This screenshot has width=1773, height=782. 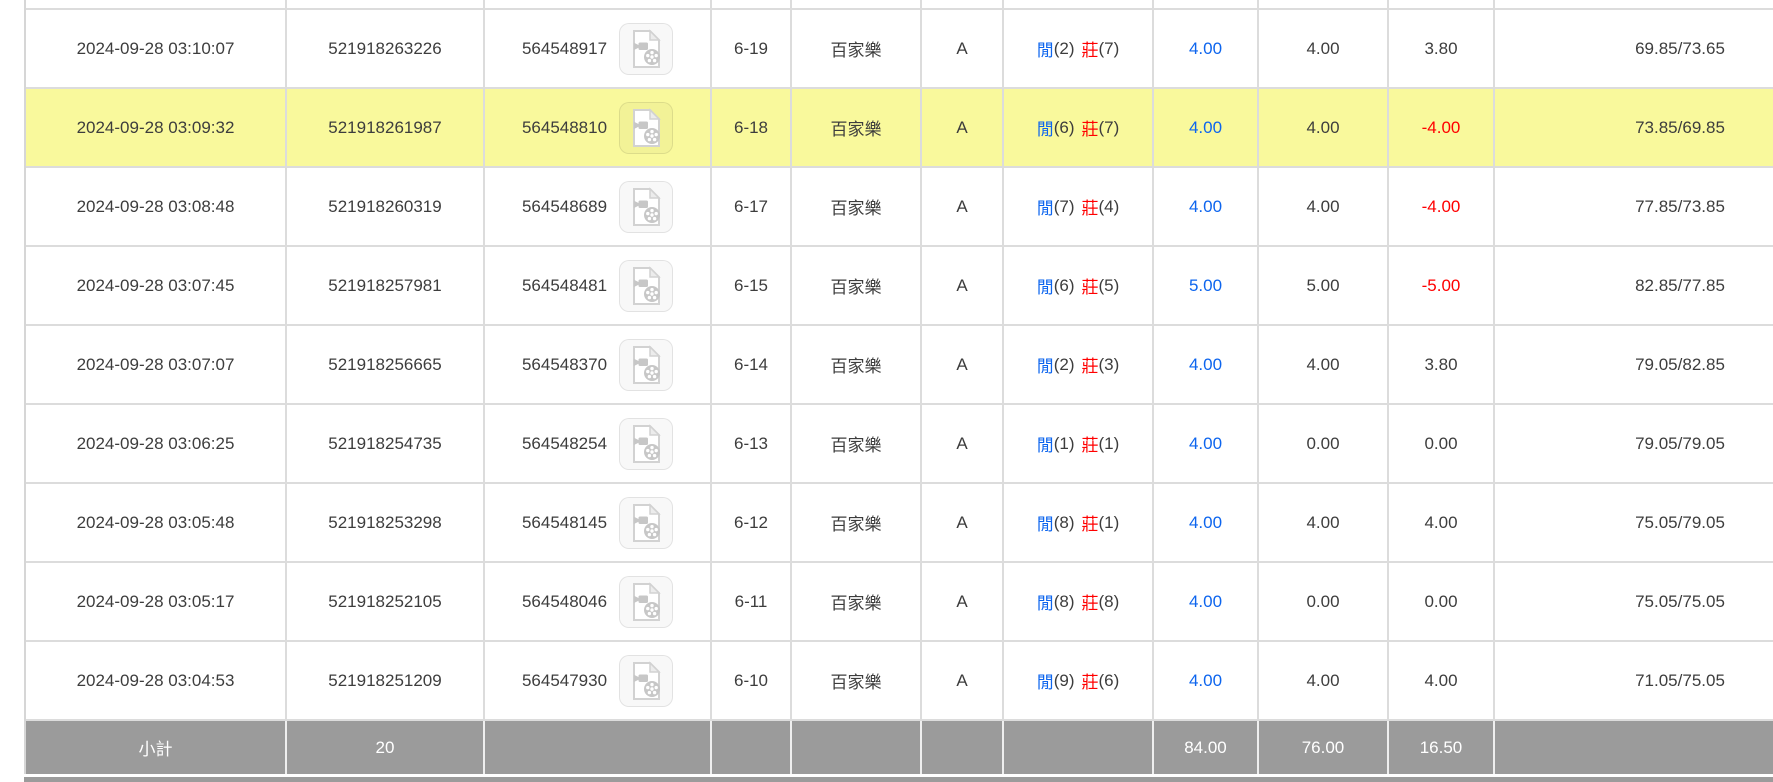 I want to click on player-points: (2), so click(x=1064, y=48).